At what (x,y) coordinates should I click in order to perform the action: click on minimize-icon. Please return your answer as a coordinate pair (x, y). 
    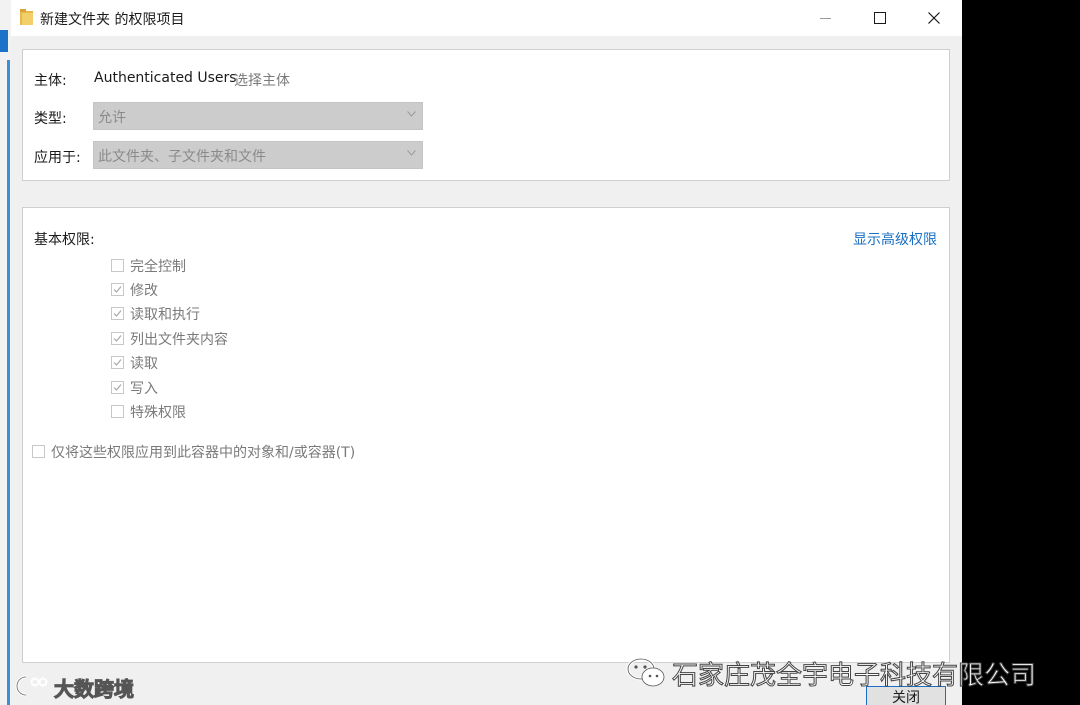
    Looking at the image, I should click on (825, 18).